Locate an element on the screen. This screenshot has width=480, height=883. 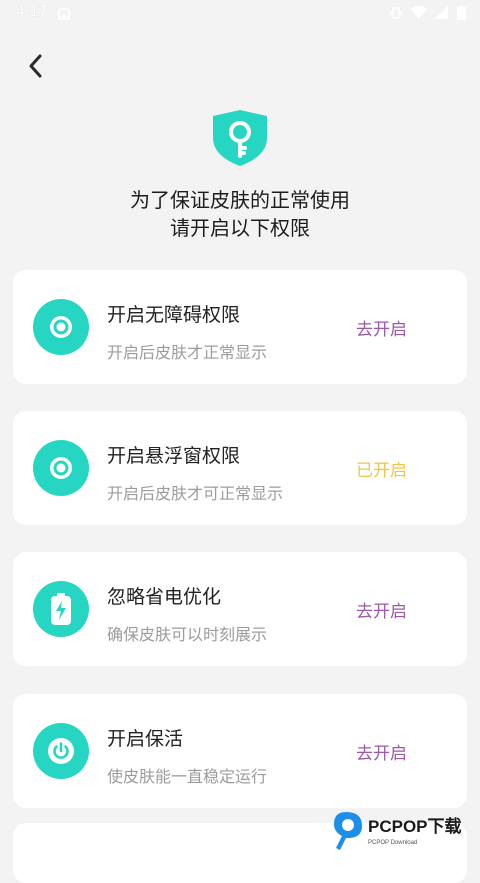
shield-key-icon is located at coordinates (240, 138).